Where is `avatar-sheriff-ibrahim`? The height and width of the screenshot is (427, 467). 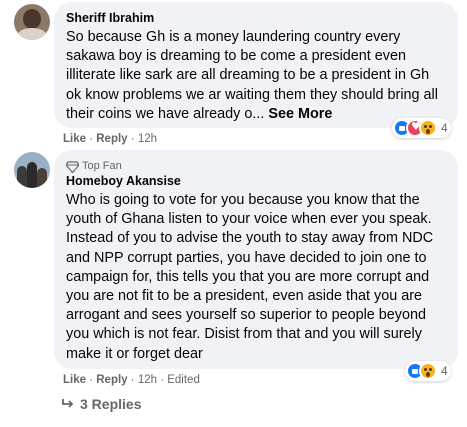 avatar-sheriff-ibrahim is located at coordinates (32, 22).